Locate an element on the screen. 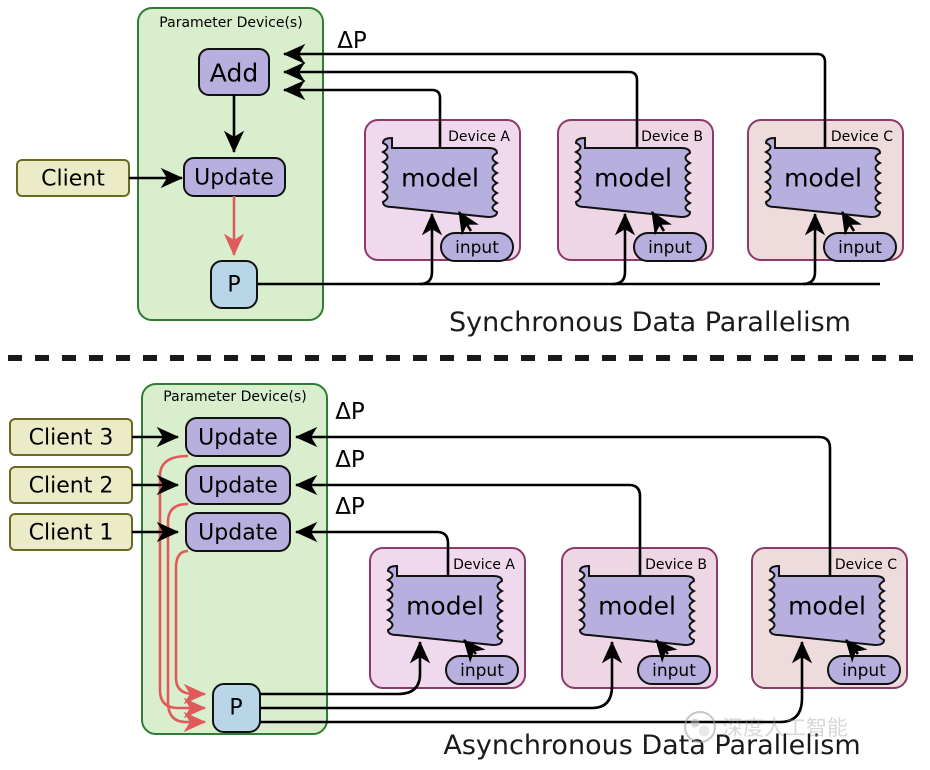  async-device-b-title: Device B is located at coordinates (676, 565).